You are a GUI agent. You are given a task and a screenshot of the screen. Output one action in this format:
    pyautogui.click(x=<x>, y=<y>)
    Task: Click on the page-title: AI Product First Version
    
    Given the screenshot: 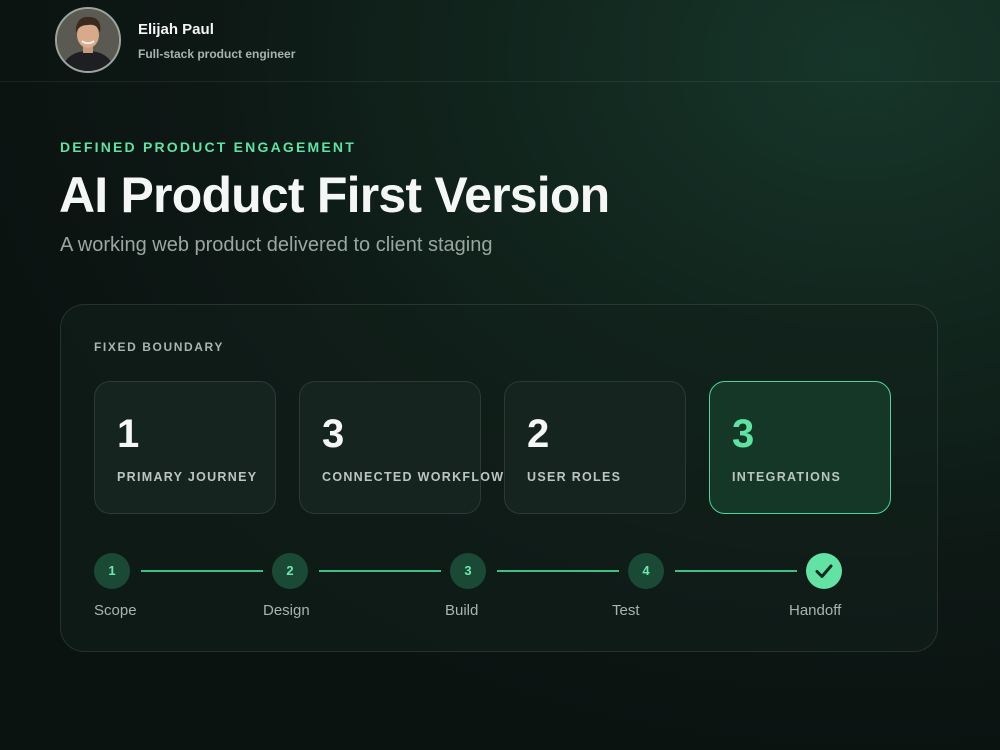 What is the action you would take?
    pyautogui.click(x=334, y=195)
    